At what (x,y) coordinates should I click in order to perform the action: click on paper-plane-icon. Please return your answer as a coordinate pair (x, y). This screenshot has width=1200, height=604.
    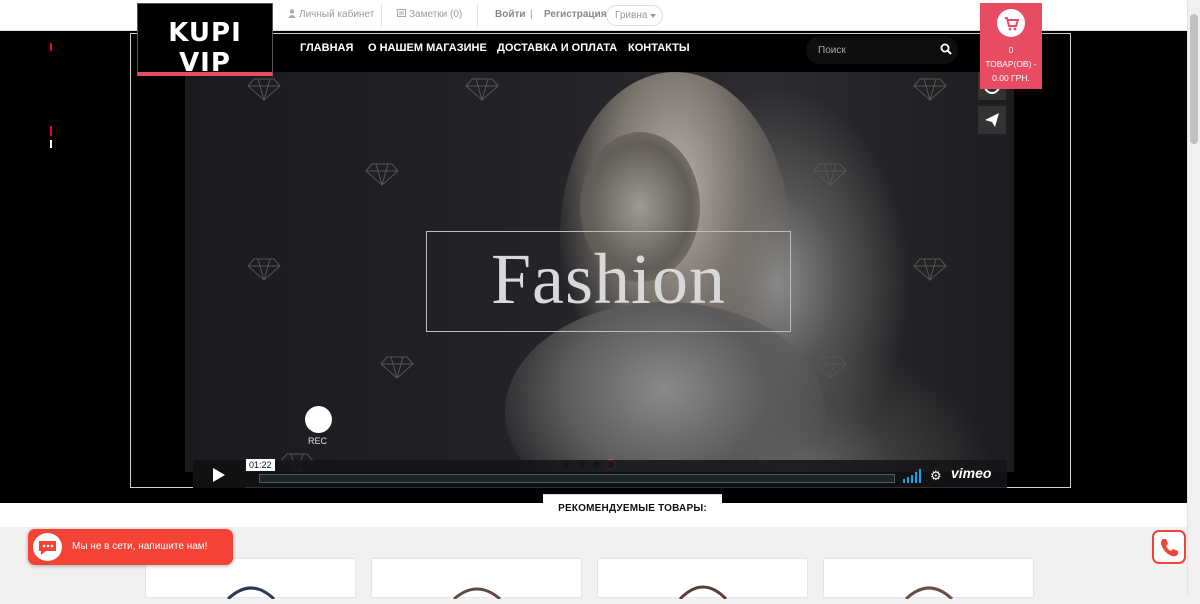
    Looking at the image, I should click on (992, 120).